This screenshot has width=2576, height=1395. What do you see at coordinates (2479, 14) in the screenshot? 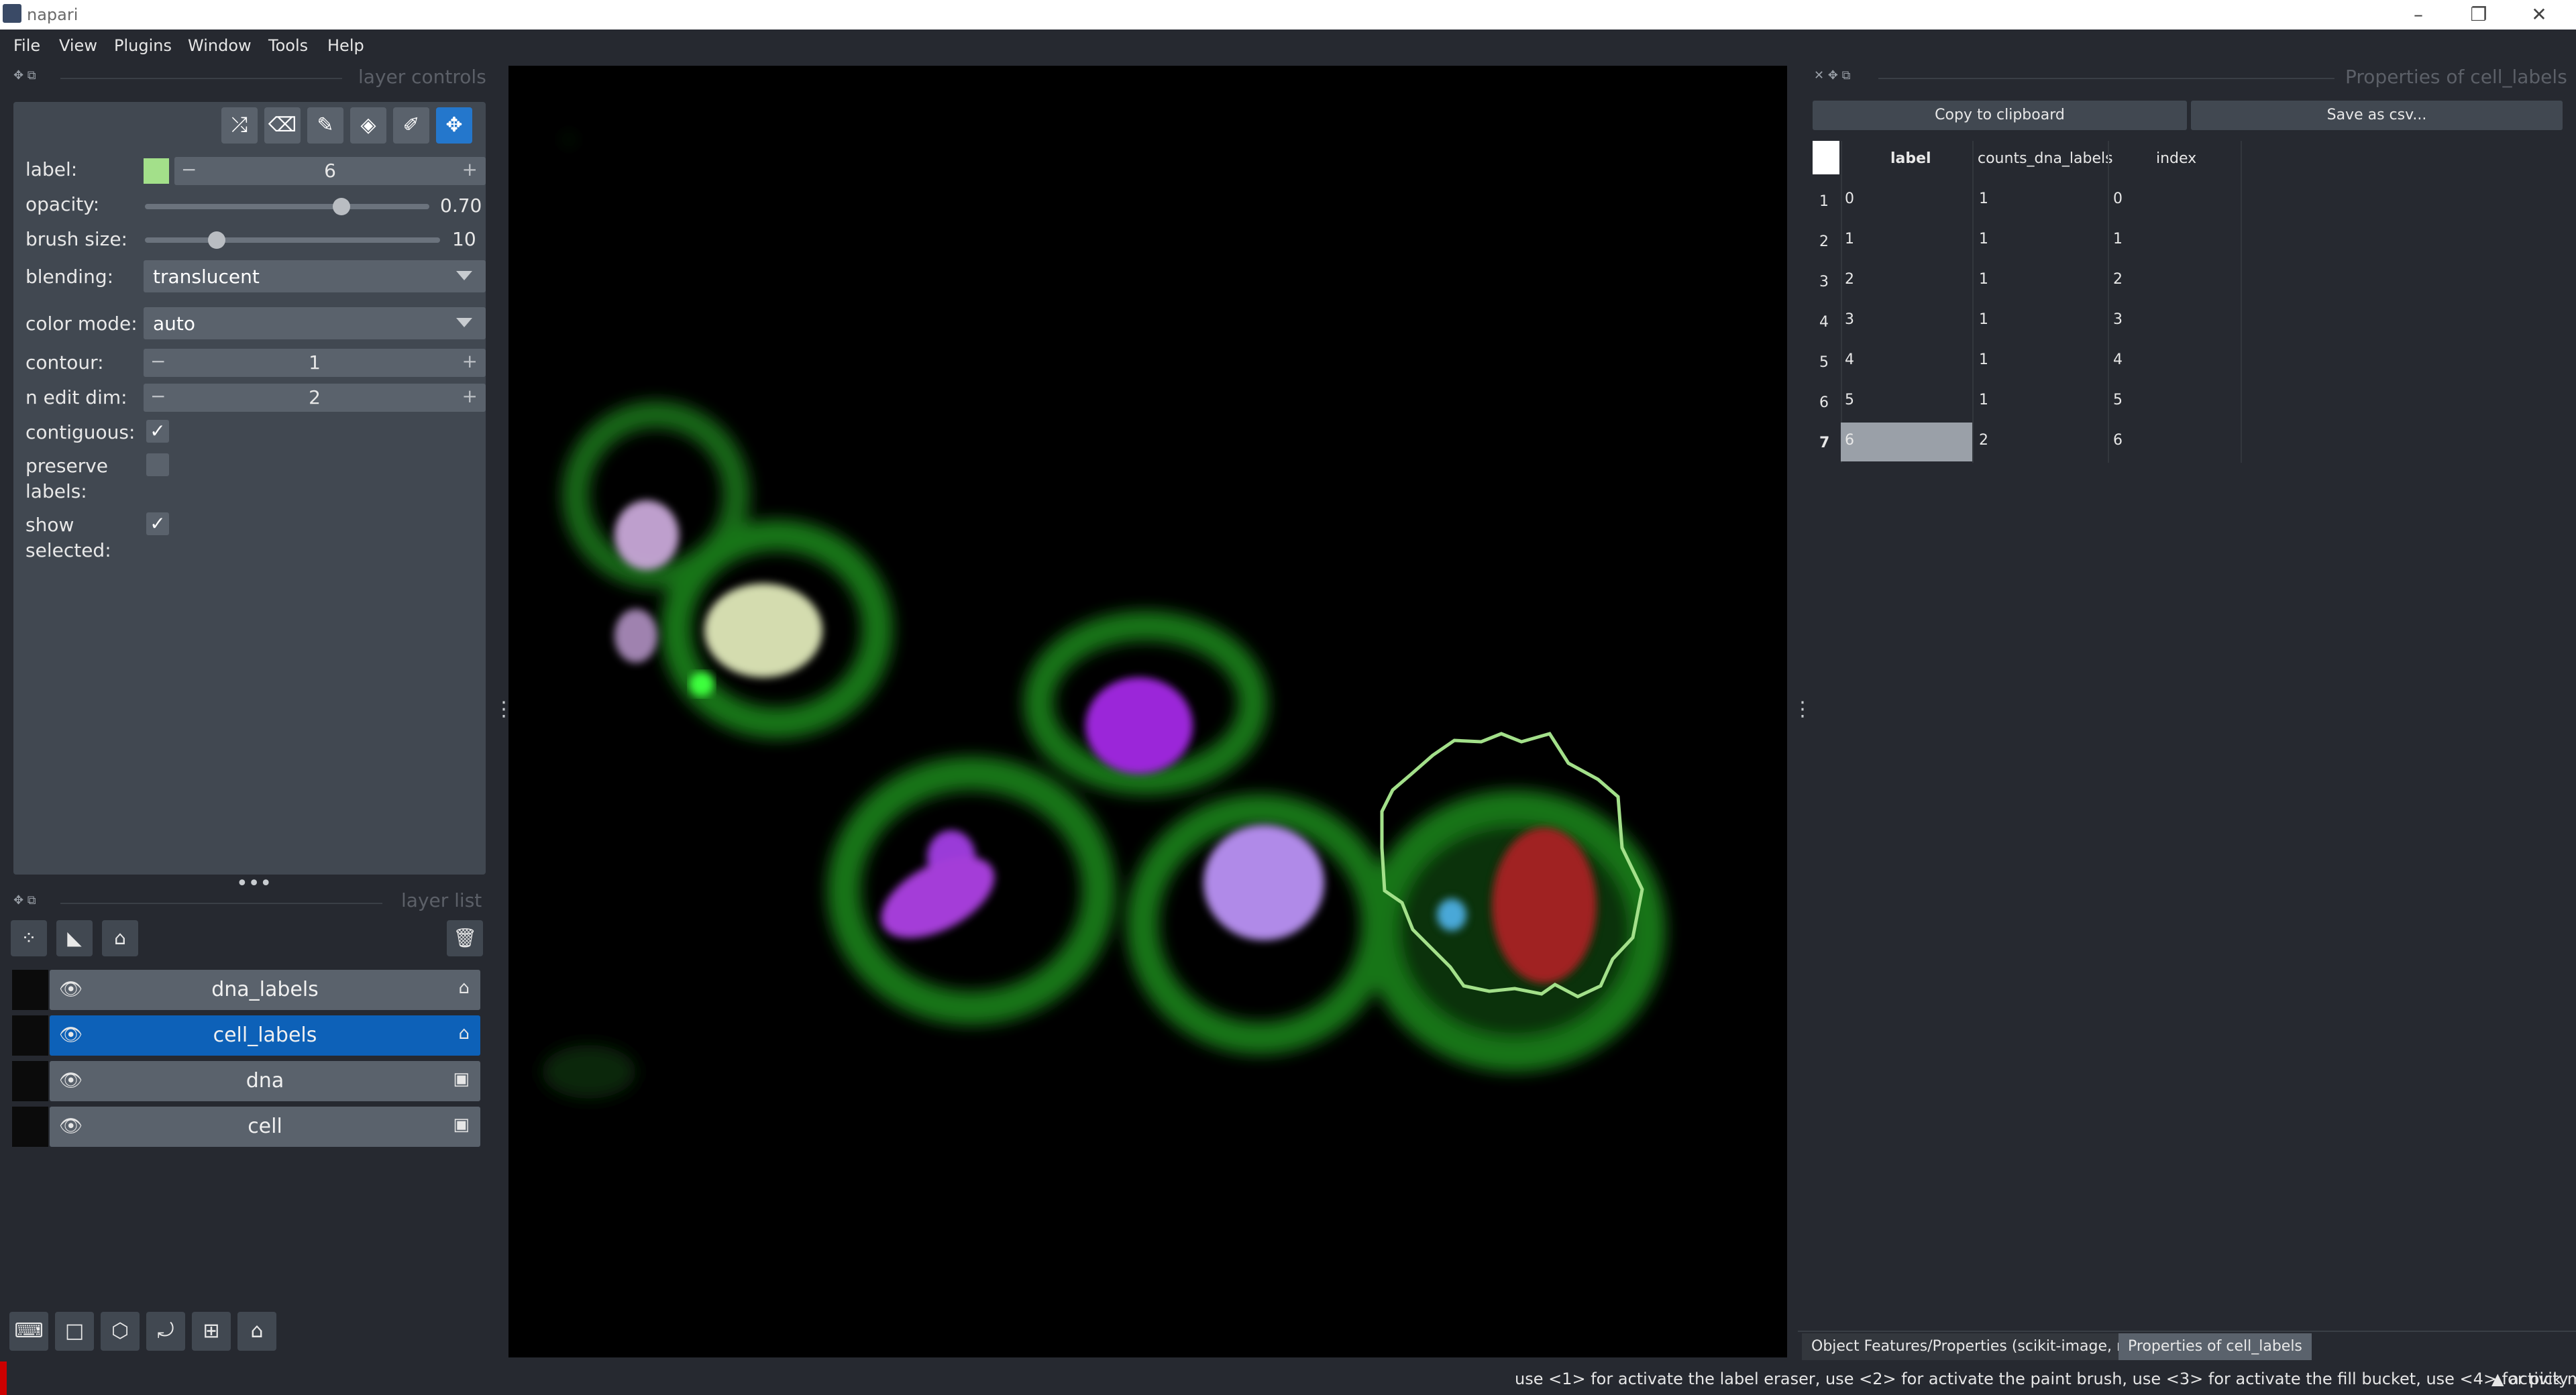
I see `restore-icon: ❐` at bounding box center [2479, 14].